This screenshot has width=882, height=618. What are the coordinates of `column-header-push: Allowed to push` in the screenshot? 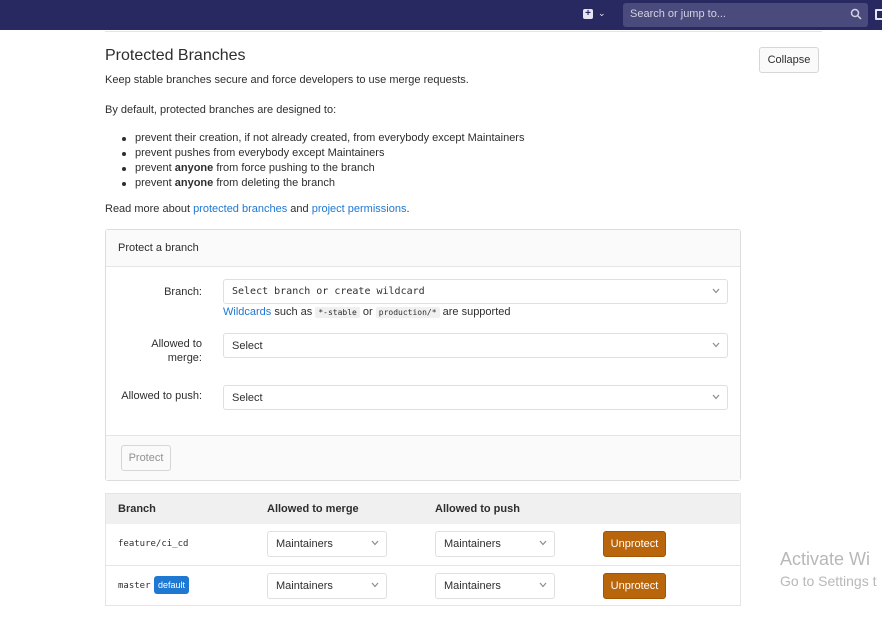 It's located at (477, 509).